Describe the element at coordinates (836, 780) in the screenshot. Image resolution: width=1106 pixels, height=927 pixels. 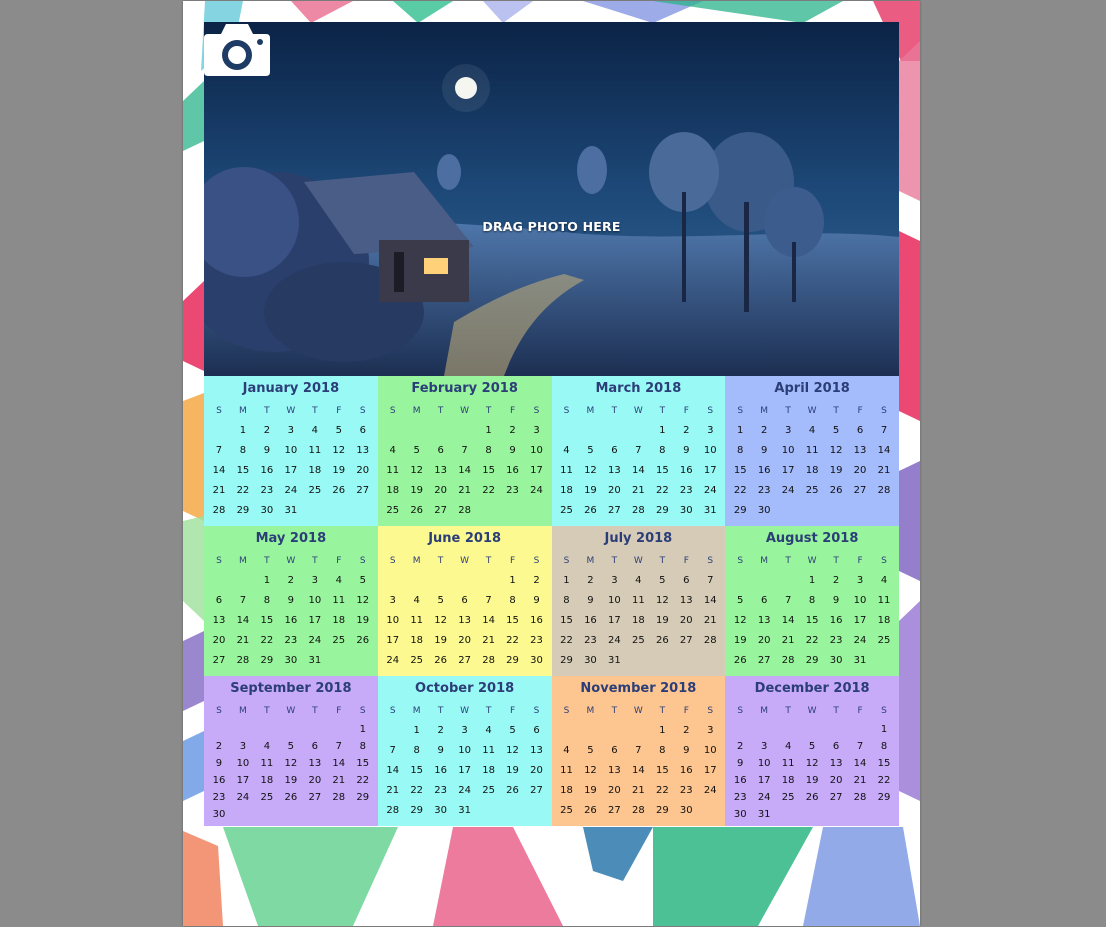
I see `day-cell: 20` at that location.